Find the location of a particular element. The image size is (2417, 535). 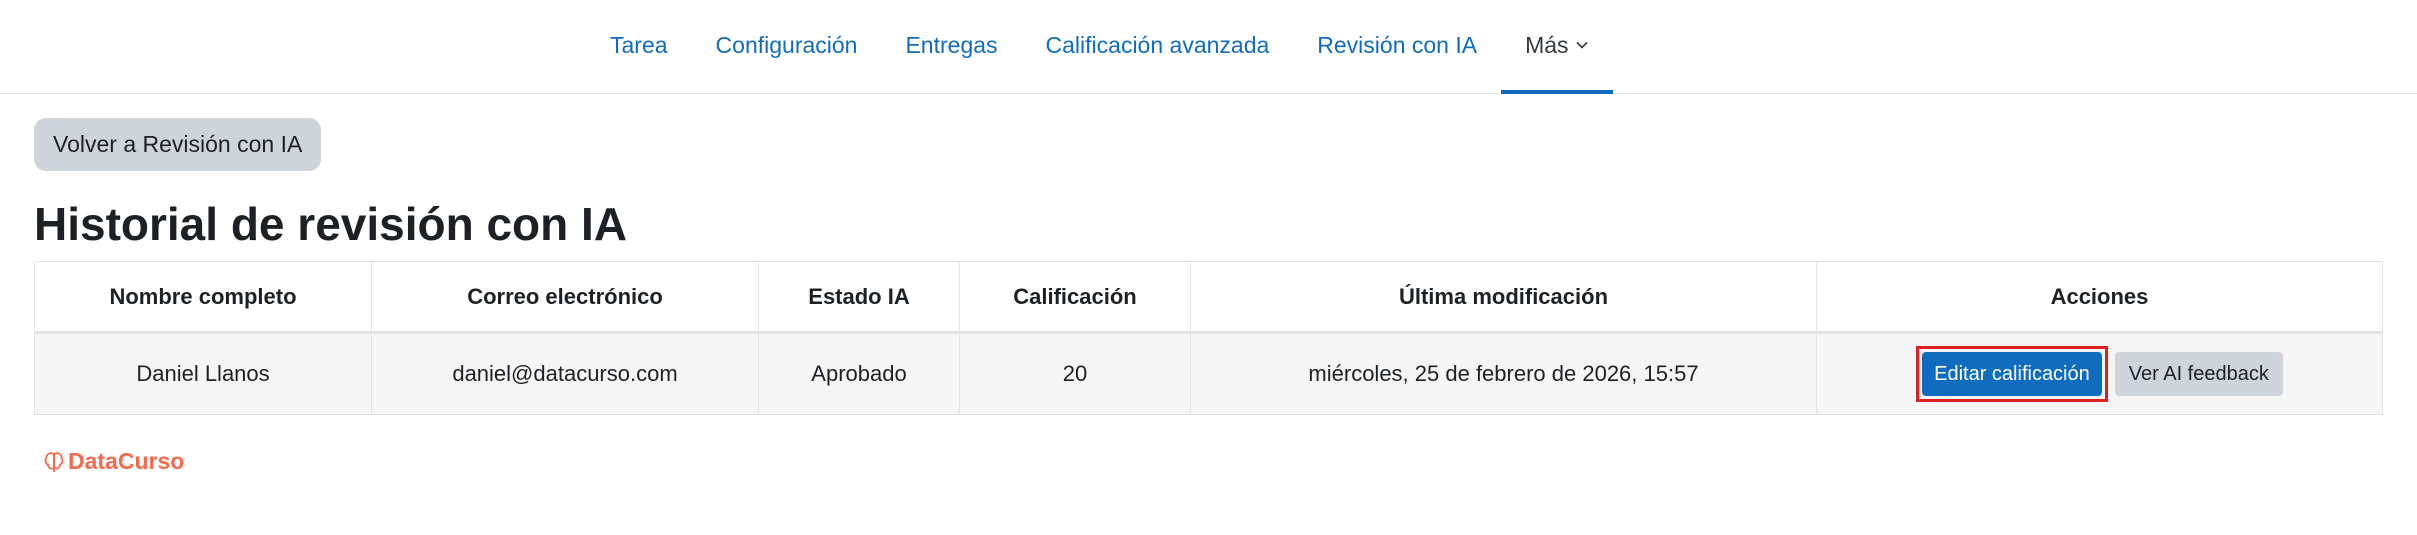

chevron-down-icon is located at coordinates (1581, 45).